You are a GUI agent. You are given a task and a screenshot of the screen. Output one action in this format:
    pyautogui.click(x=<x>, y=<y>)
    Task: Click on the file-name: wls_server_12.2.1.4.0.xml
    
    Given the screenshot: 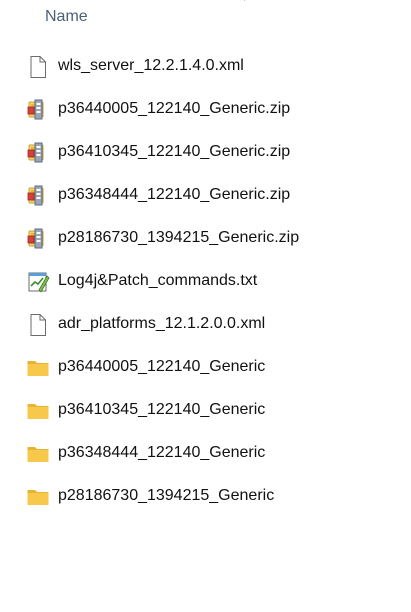 What is the action you would take?
    pyautogui.click(x=151, y=65)
    